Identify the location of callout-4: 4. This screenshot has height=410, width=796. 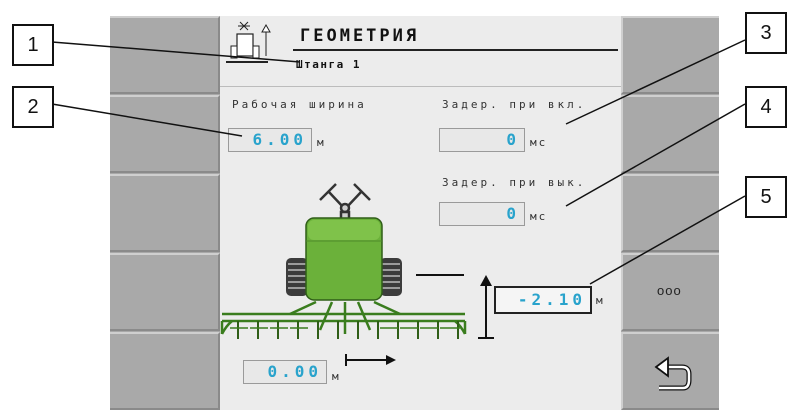
(766, 107).